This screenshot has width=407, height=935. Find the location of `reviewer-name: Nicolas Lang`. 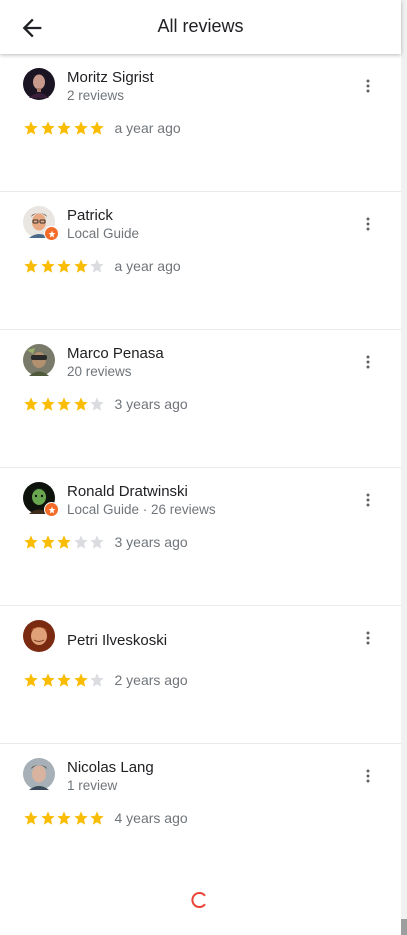

reviewer-name: Nicolas Lang is located at coordinates (110, 767).